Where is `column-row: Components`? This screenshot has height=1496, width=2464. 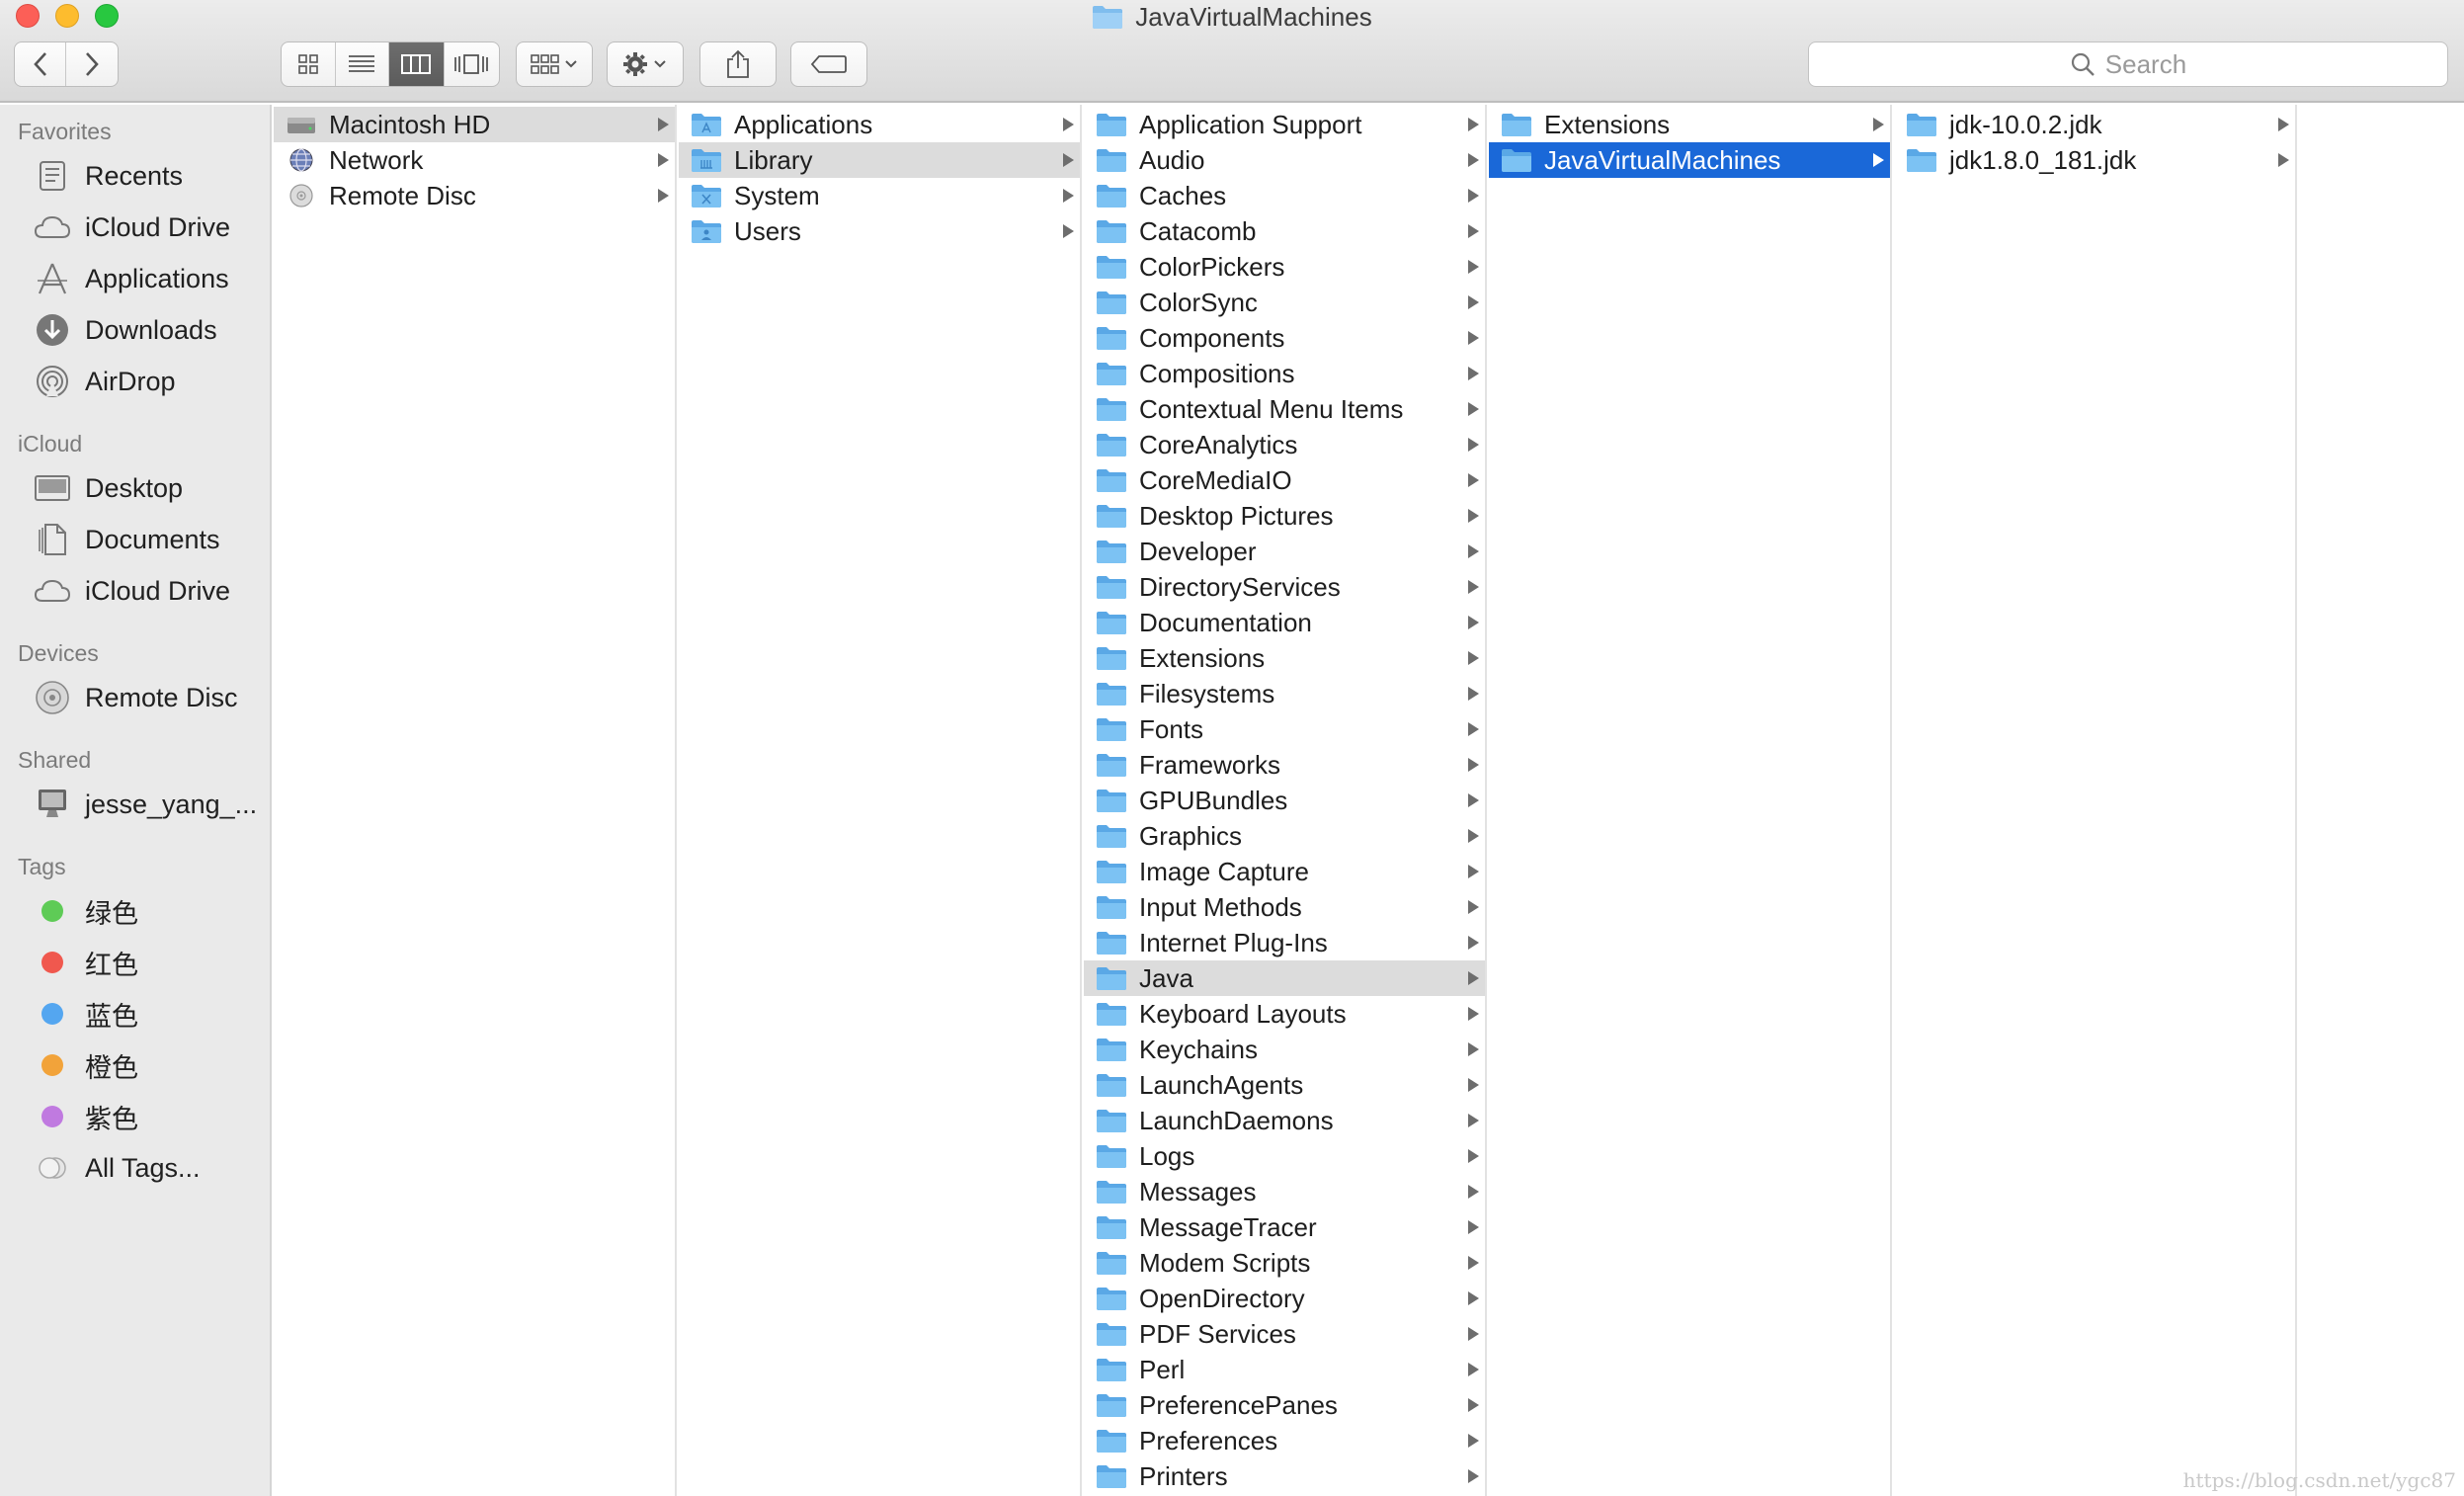
column-row: Components is located at coordinates (1284, 338).